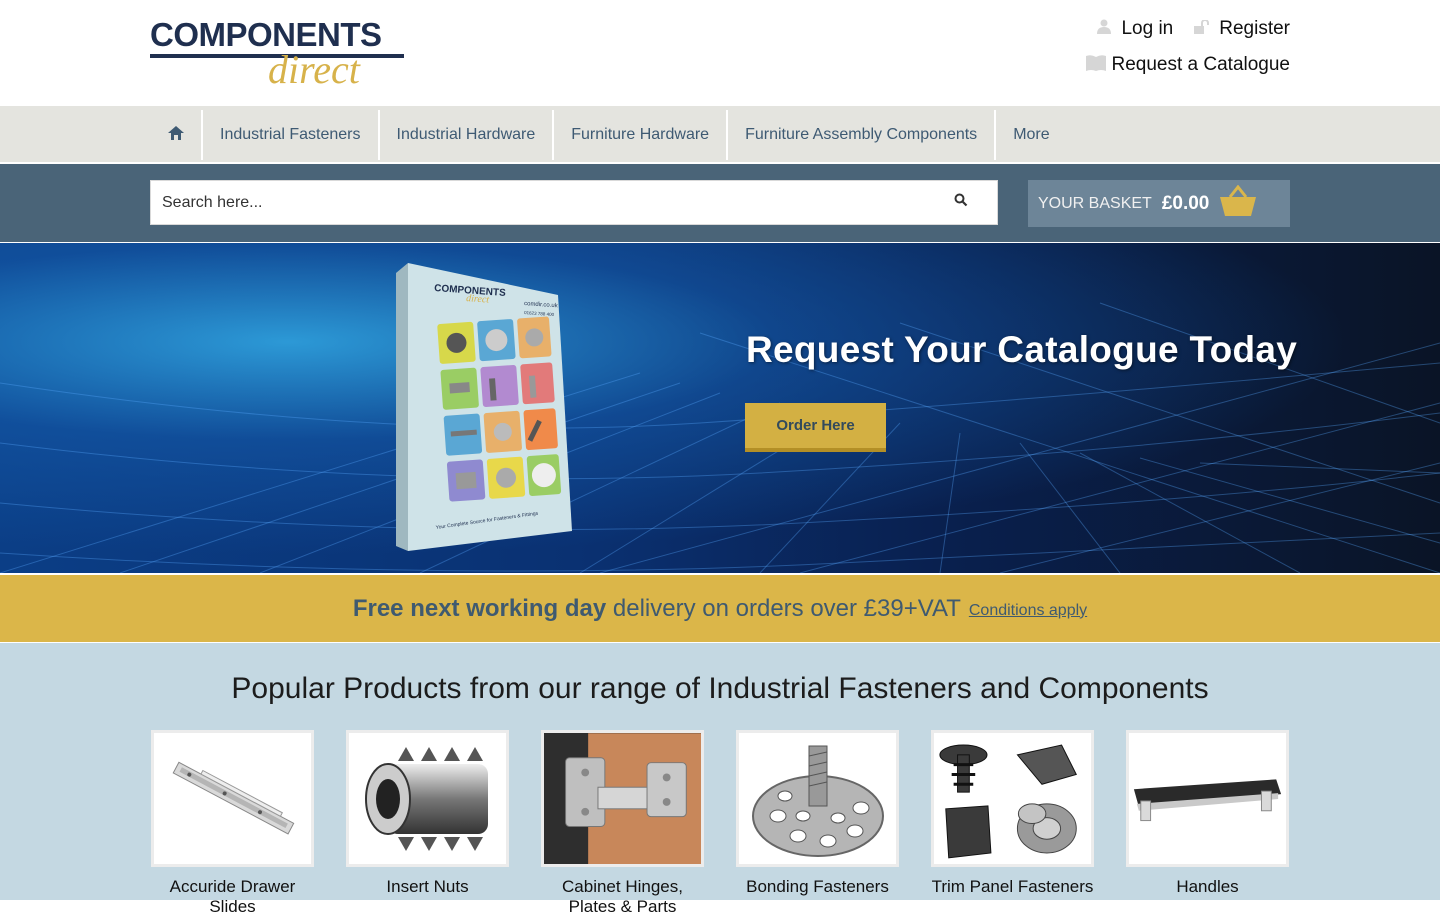  Describe the element at coordinates (479, 608) in the screenshot. I see `delivery-highlight: Free next working day` at that location.